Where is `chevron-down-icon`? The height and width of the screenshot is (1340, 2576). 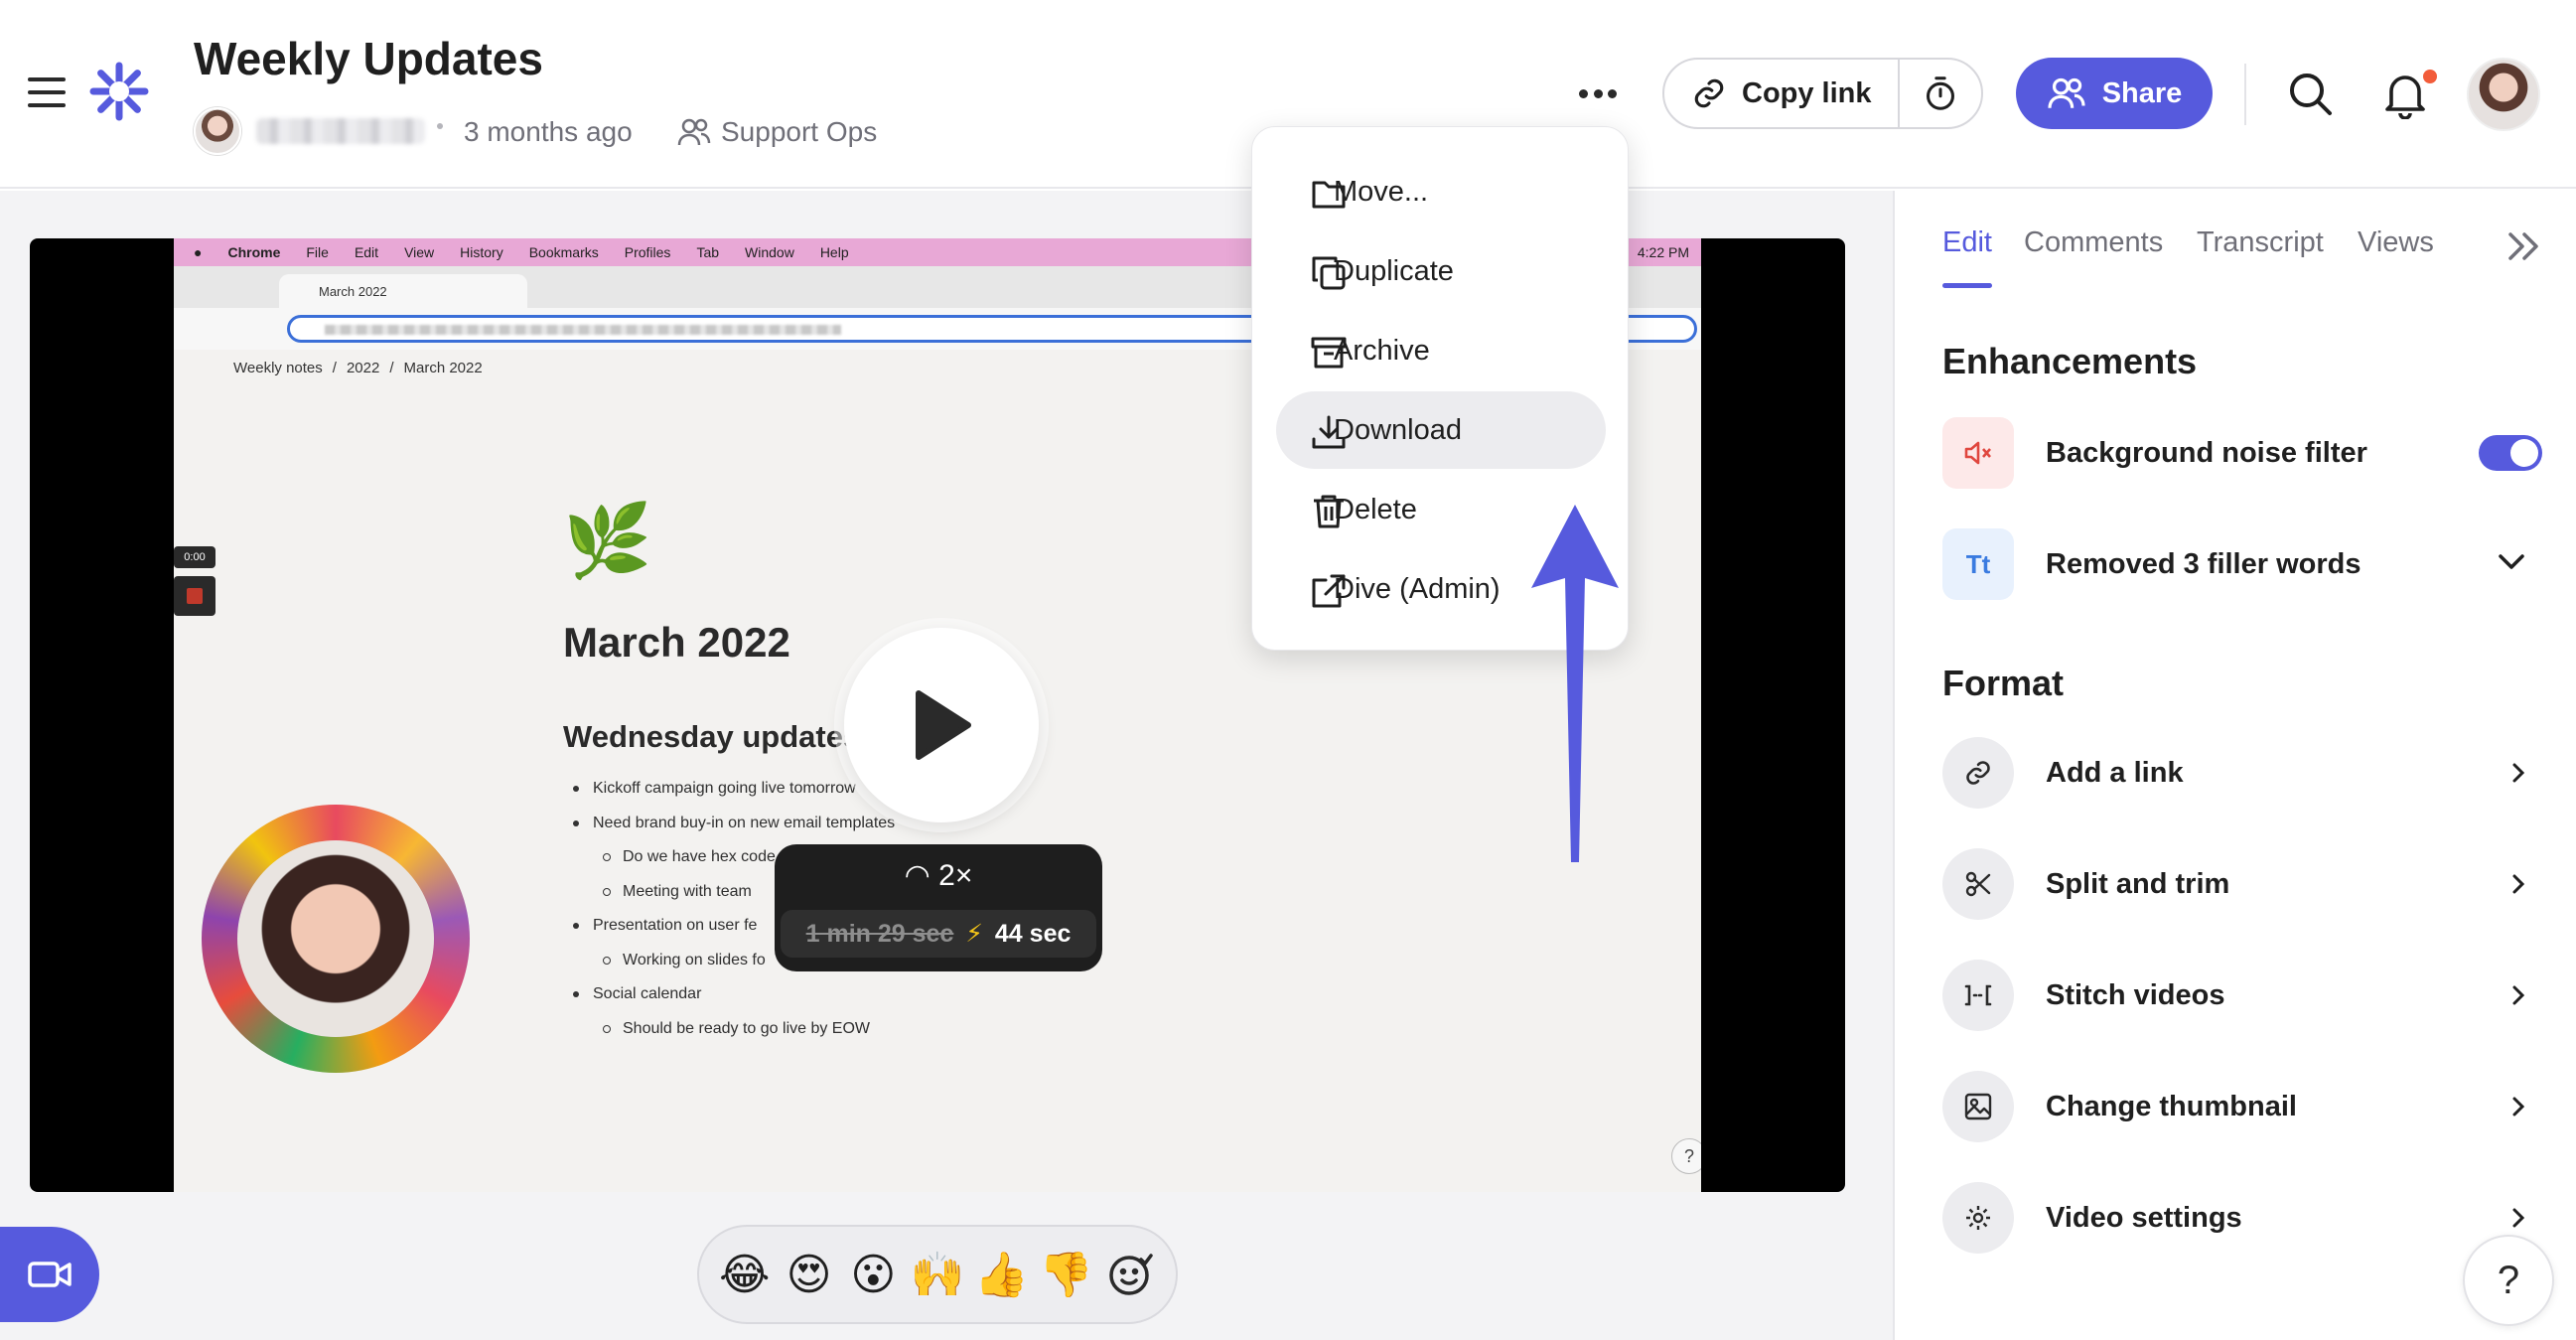 chevron-down-icon is located at coordinates (2511, 562).